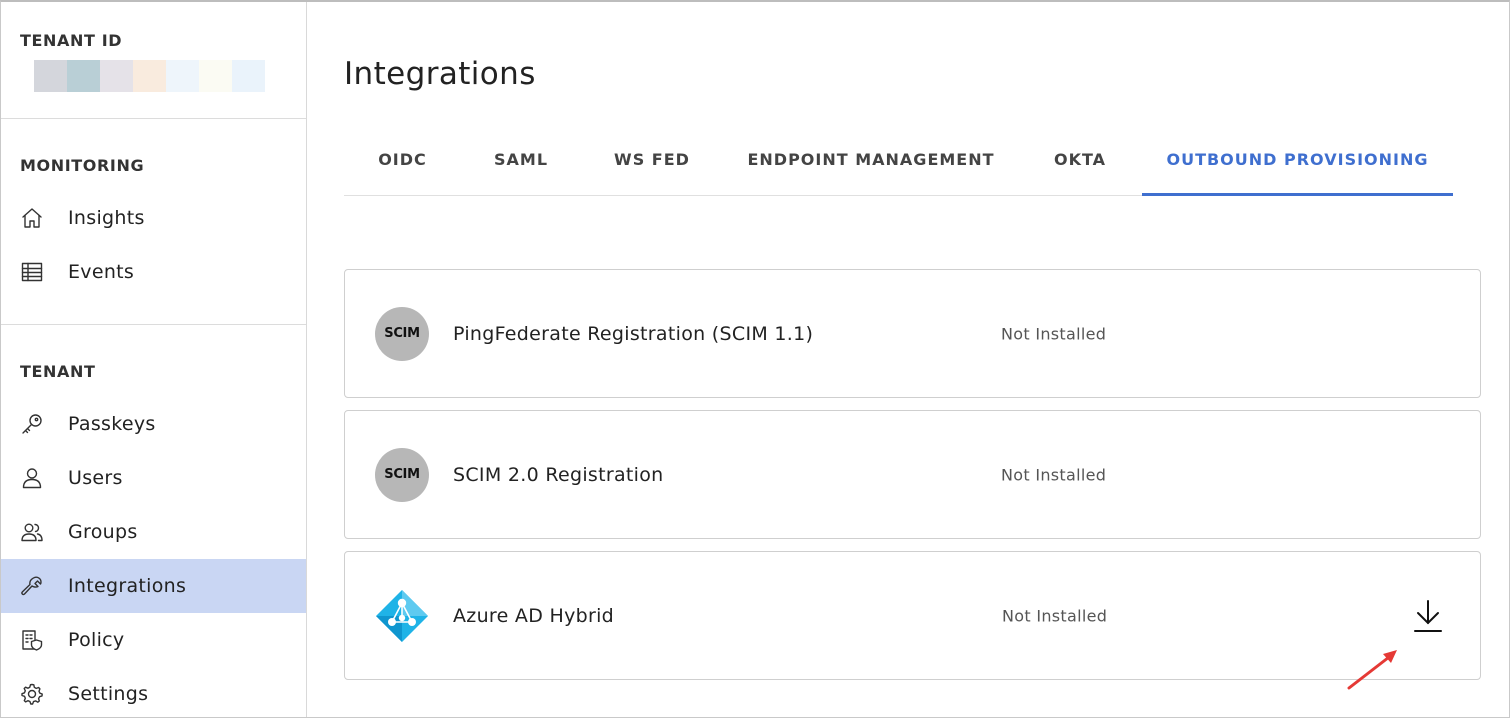 The width and height of the screenshot is (1510, 718). I want to click on sidebar-item-label: Settings, so click(108, 694).